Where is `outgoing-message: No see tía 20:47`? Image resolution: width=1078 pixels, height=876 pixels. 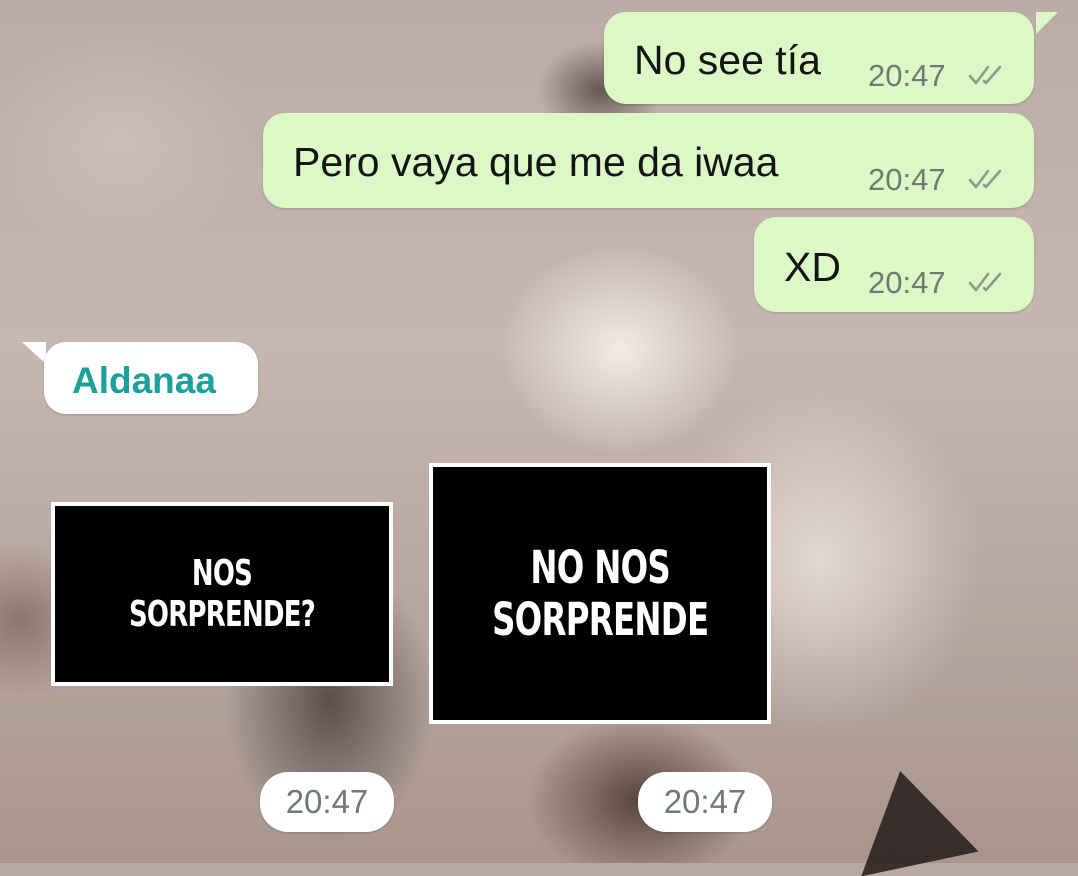
outgoing-message: No see tía 20:47 is located at coordinates (819, 58).